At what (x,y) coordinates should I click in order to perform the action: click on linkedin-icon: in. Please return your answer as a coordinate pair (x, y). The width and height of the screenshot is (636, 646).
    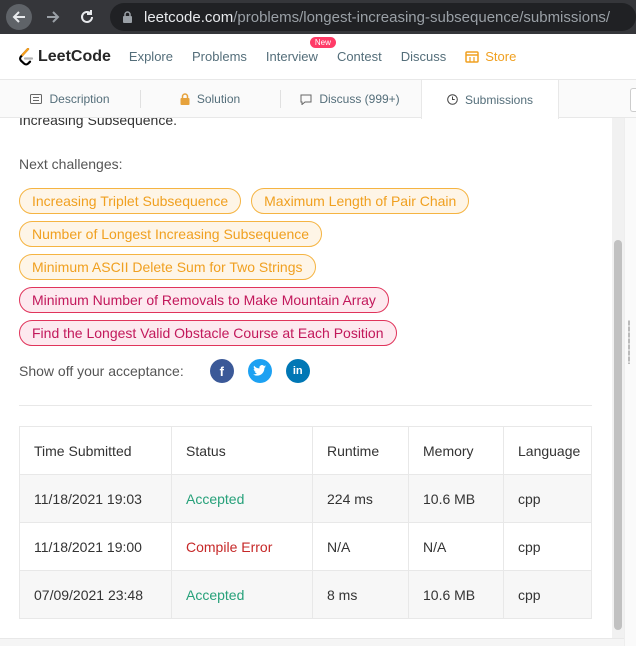
    Looking at the image, I should click on (297, 371).